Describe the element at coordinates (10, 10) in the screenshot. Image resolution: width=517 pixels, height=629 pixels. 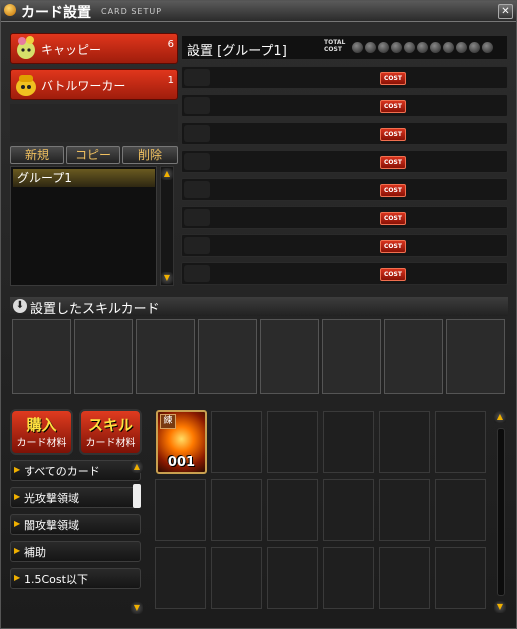
I see `app-coin-icon` at that location.